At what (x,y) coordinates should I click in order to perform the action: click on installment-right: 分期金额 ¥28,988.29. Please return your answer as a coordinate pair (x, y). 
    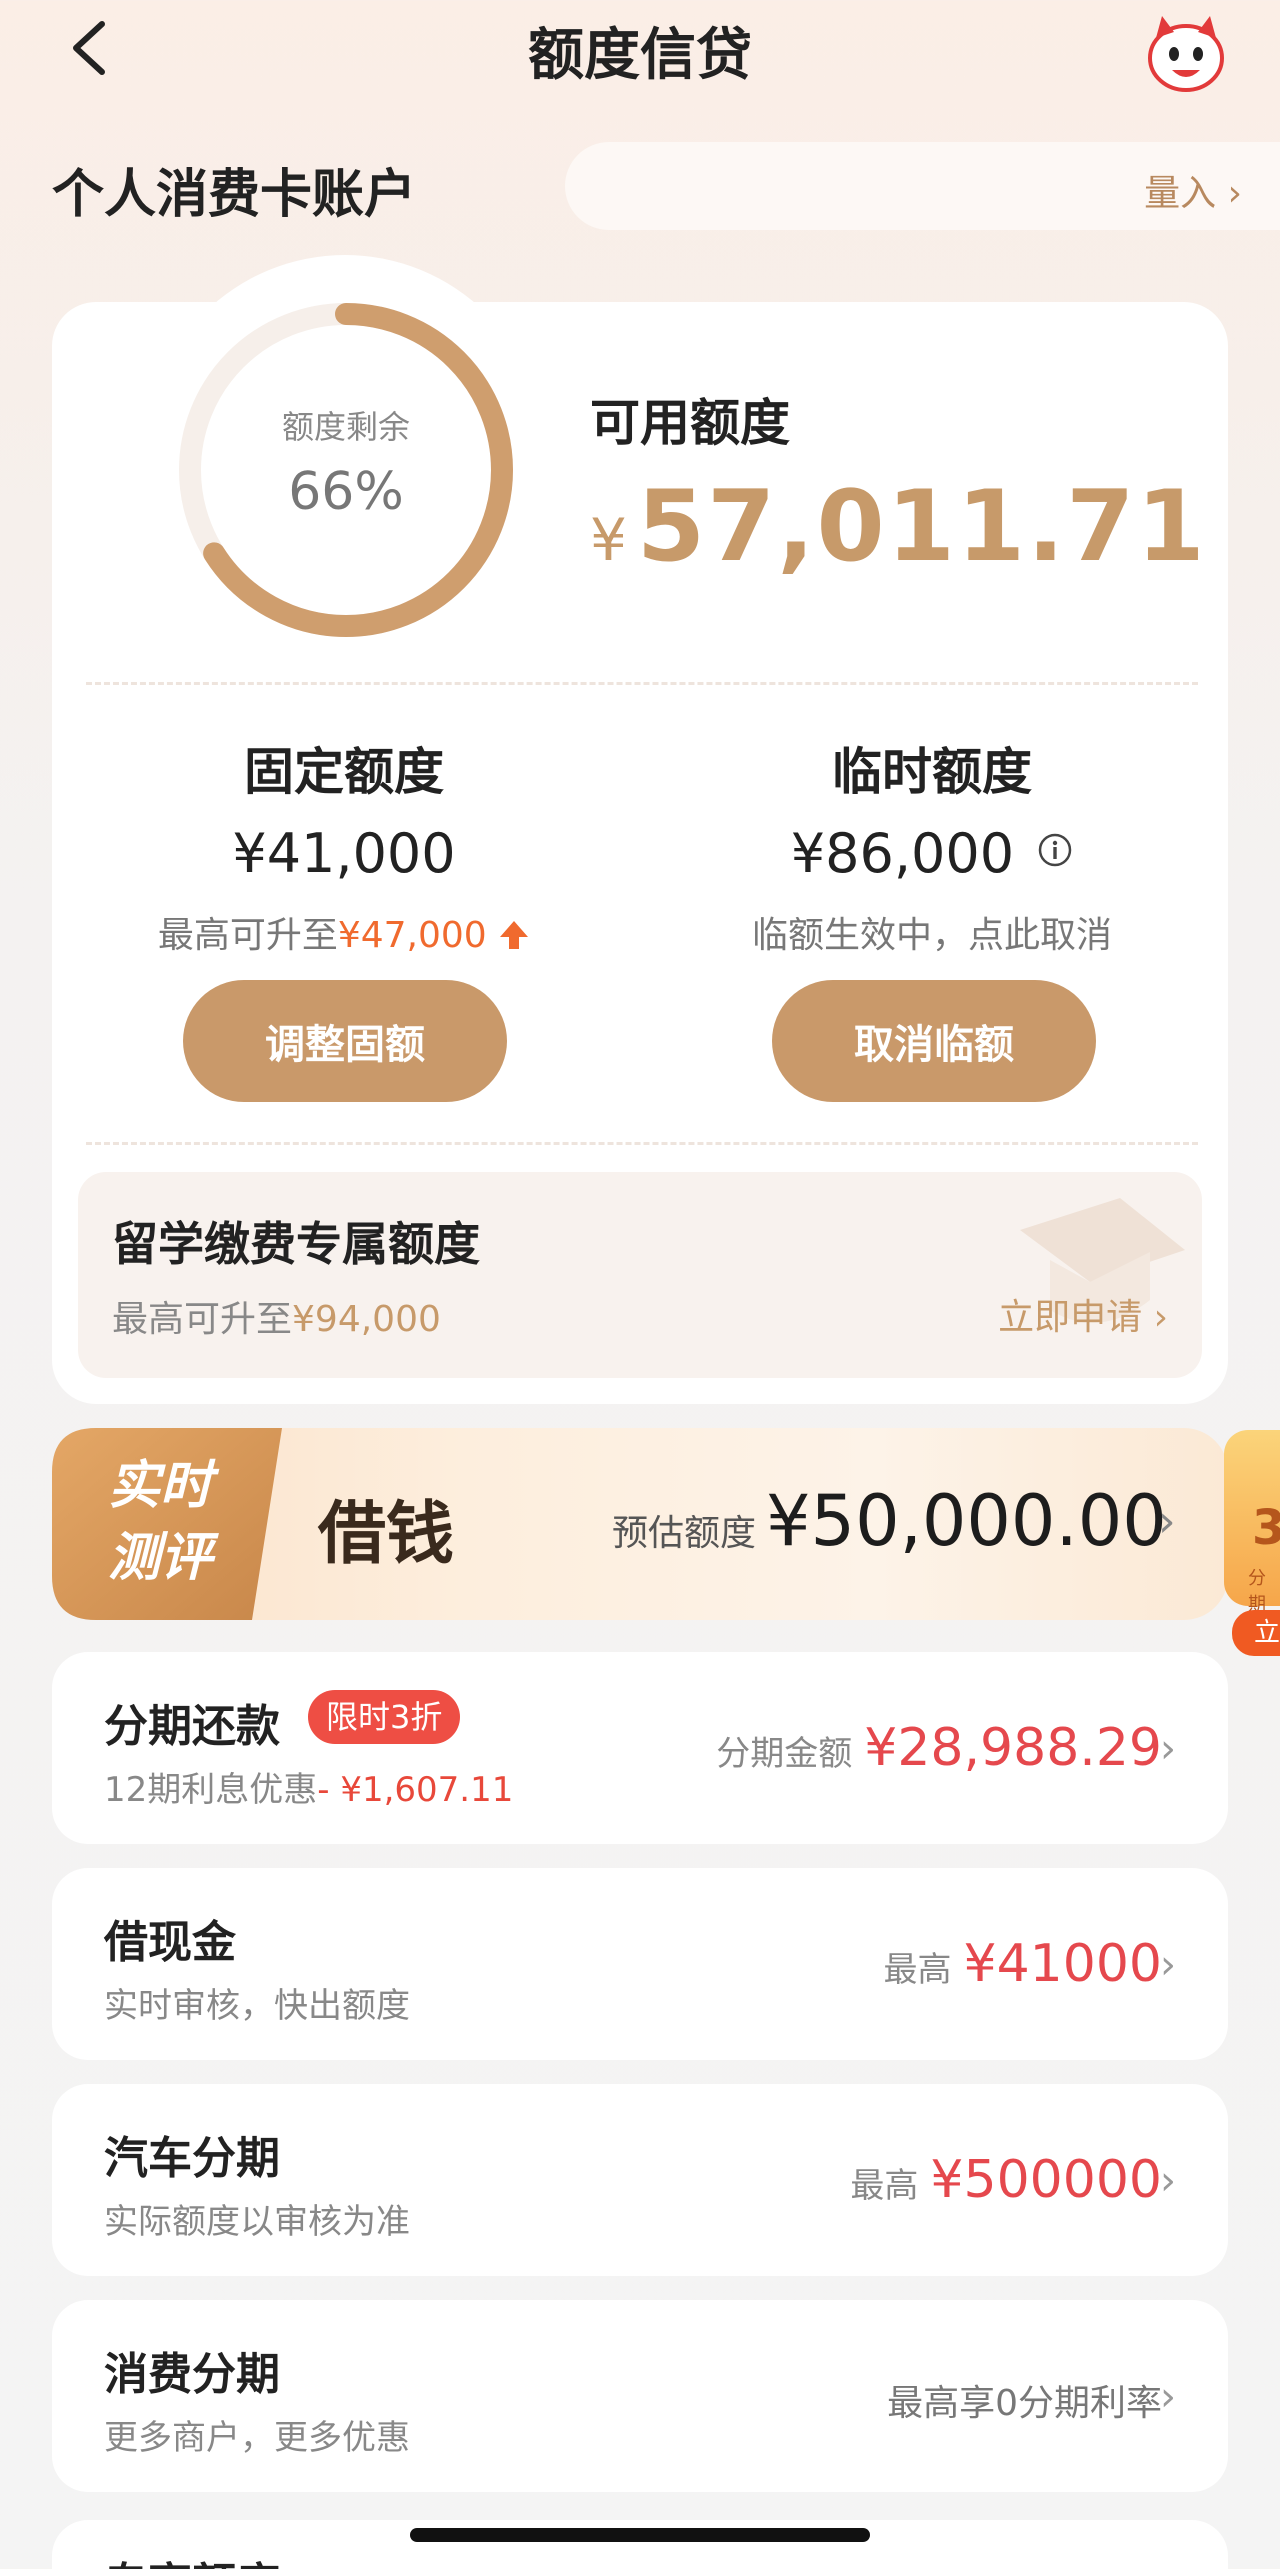
    Looking at the image, I should click on (939, 1748).